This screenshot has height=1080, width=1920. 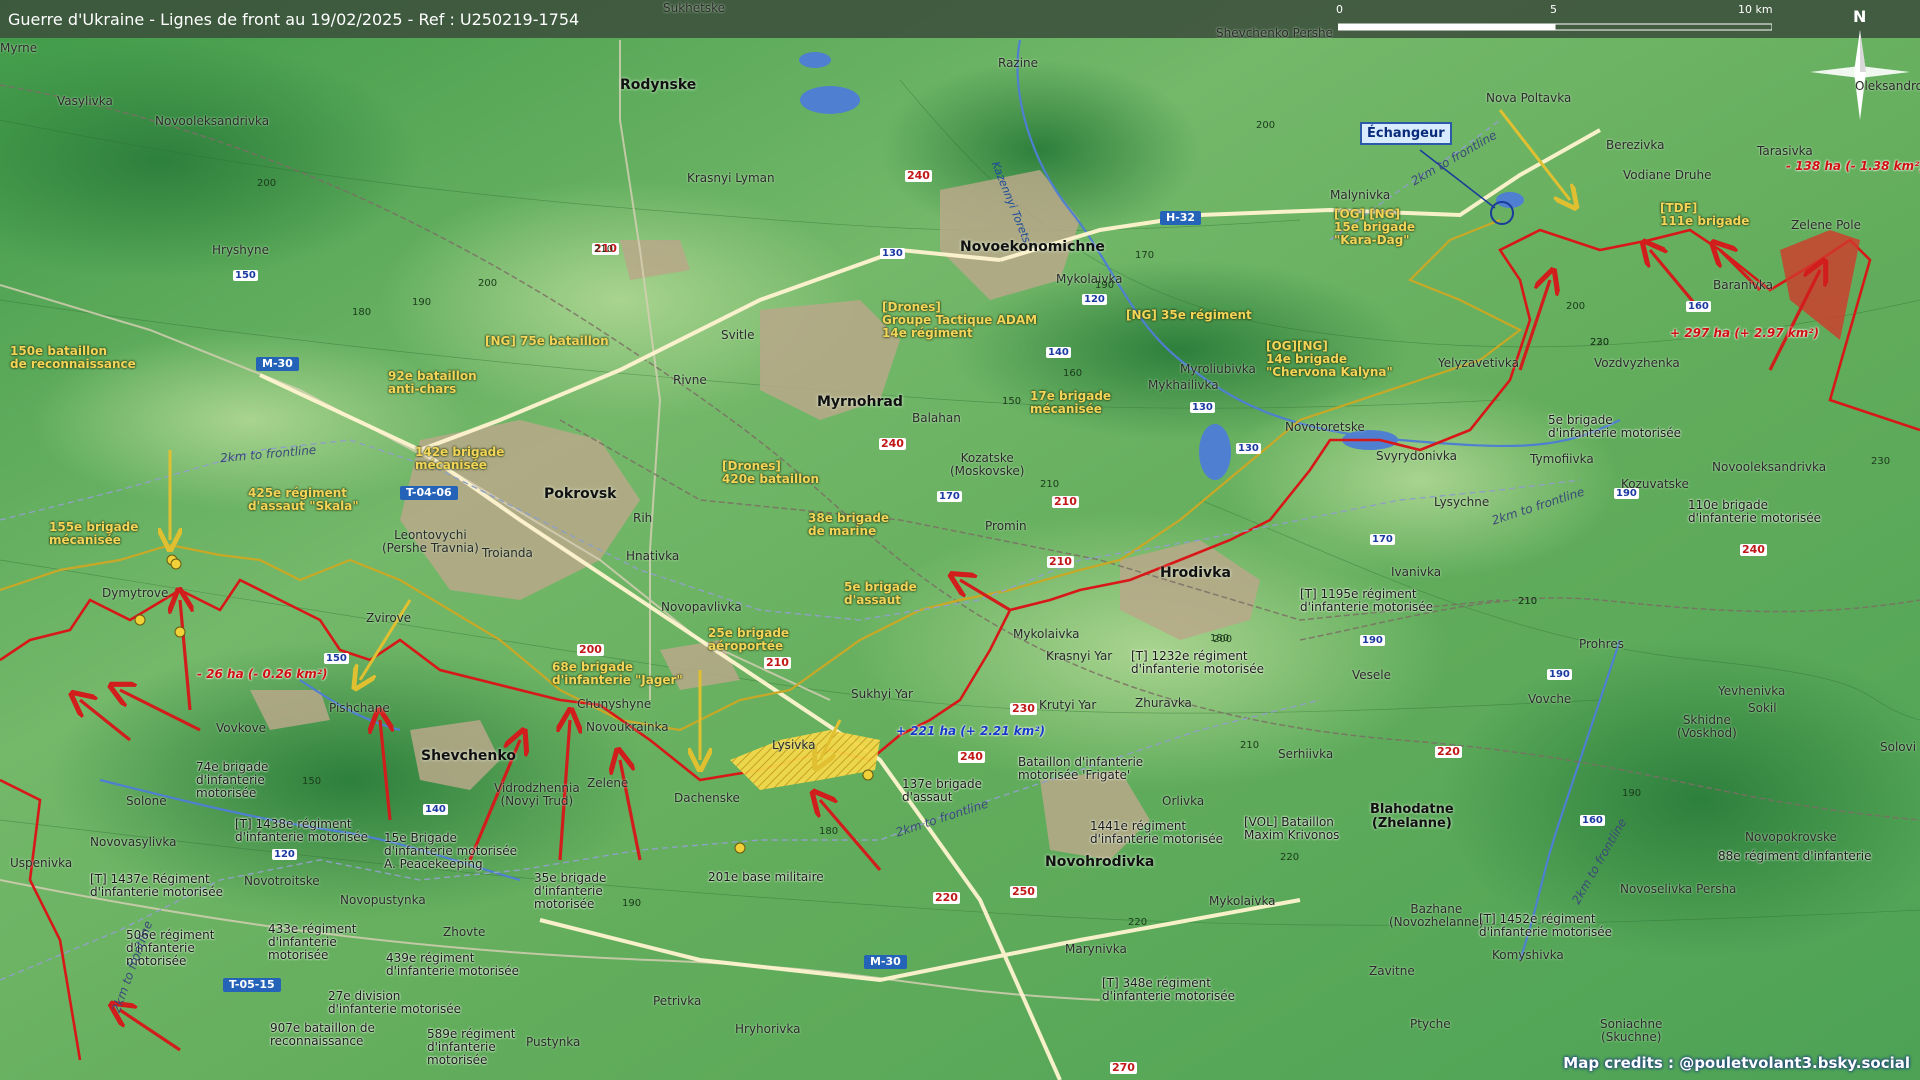 What do you see at coordinates (1079, 656) in the screenshot?
I see `town-label: Krasnyi Yar` at bounding box center [1079, 656].